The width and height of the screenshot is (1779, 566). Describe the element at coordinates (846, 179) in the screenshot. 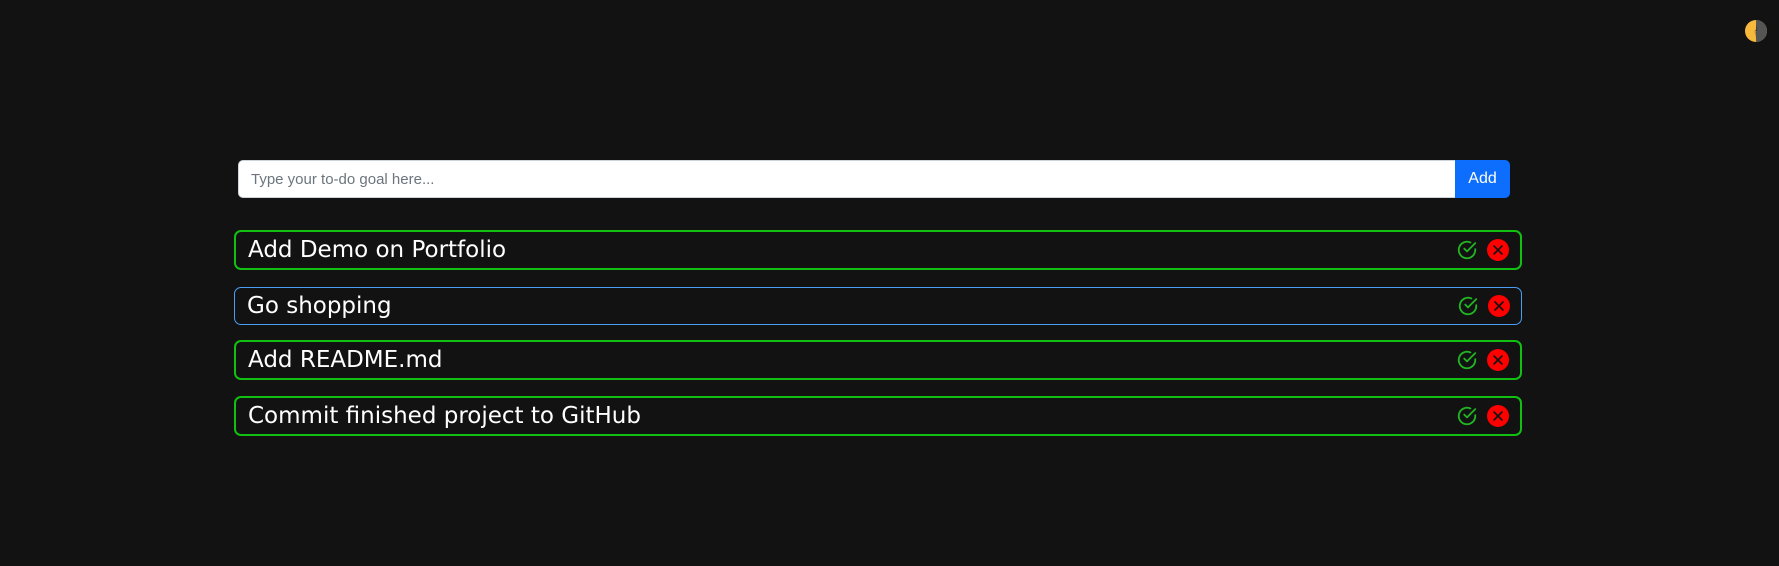

I see `todo-input` at that location.